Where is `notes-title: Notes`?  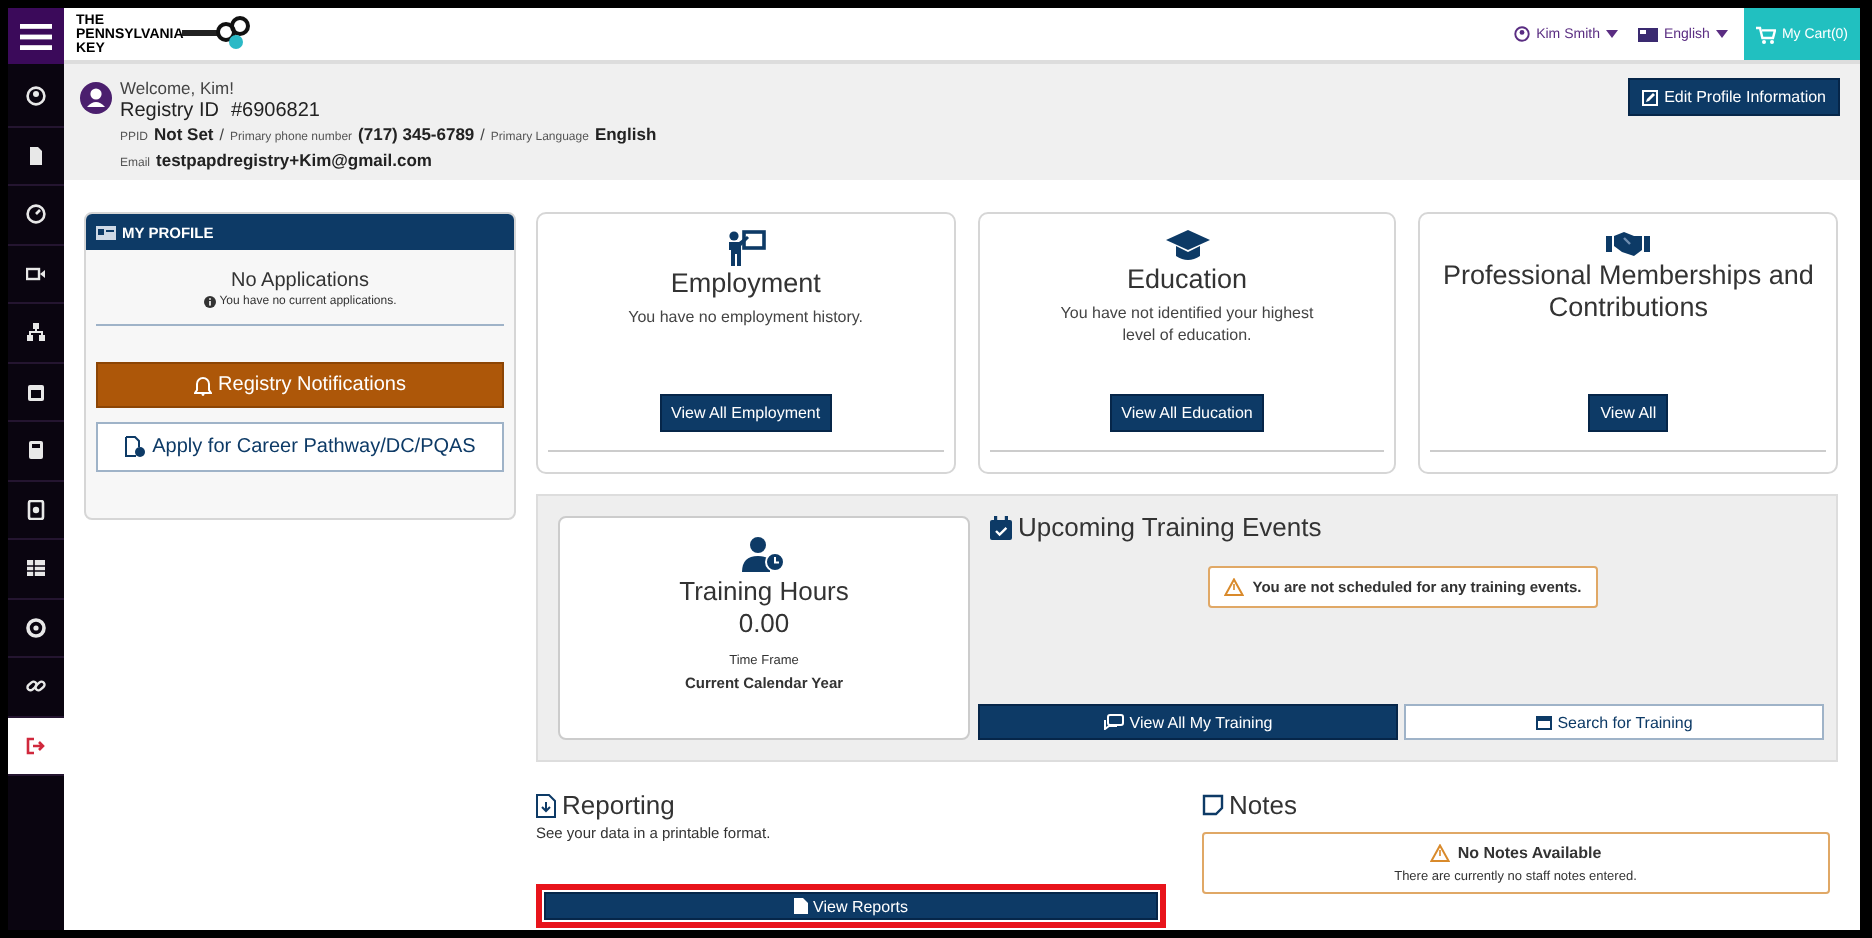
notes-title: Notes is located at coordinates (1263, 805).